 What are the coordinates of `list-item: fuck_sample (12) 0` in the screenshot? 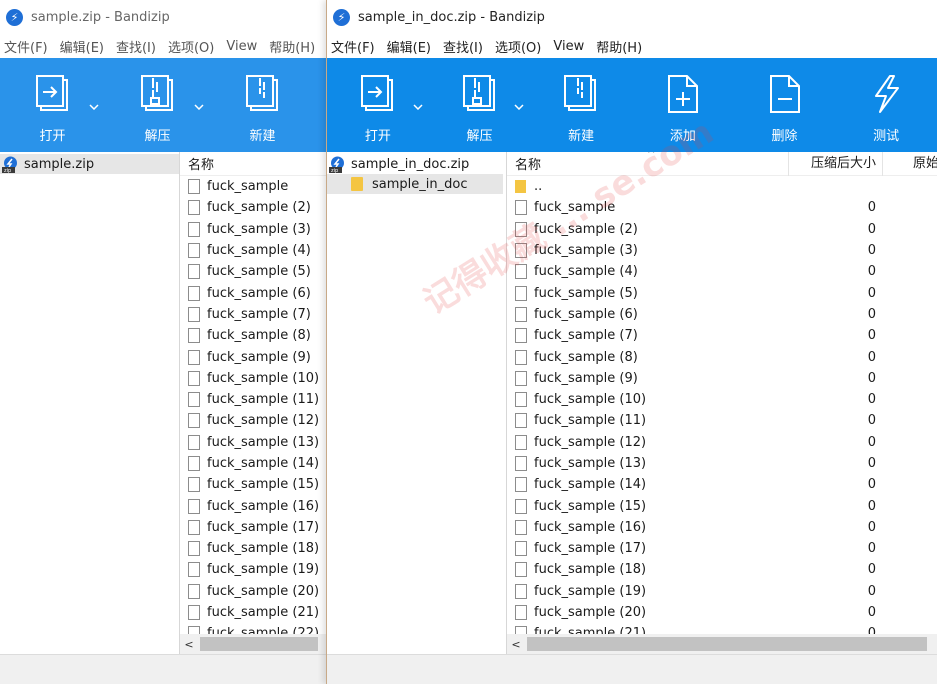 It's located at (722, 442).